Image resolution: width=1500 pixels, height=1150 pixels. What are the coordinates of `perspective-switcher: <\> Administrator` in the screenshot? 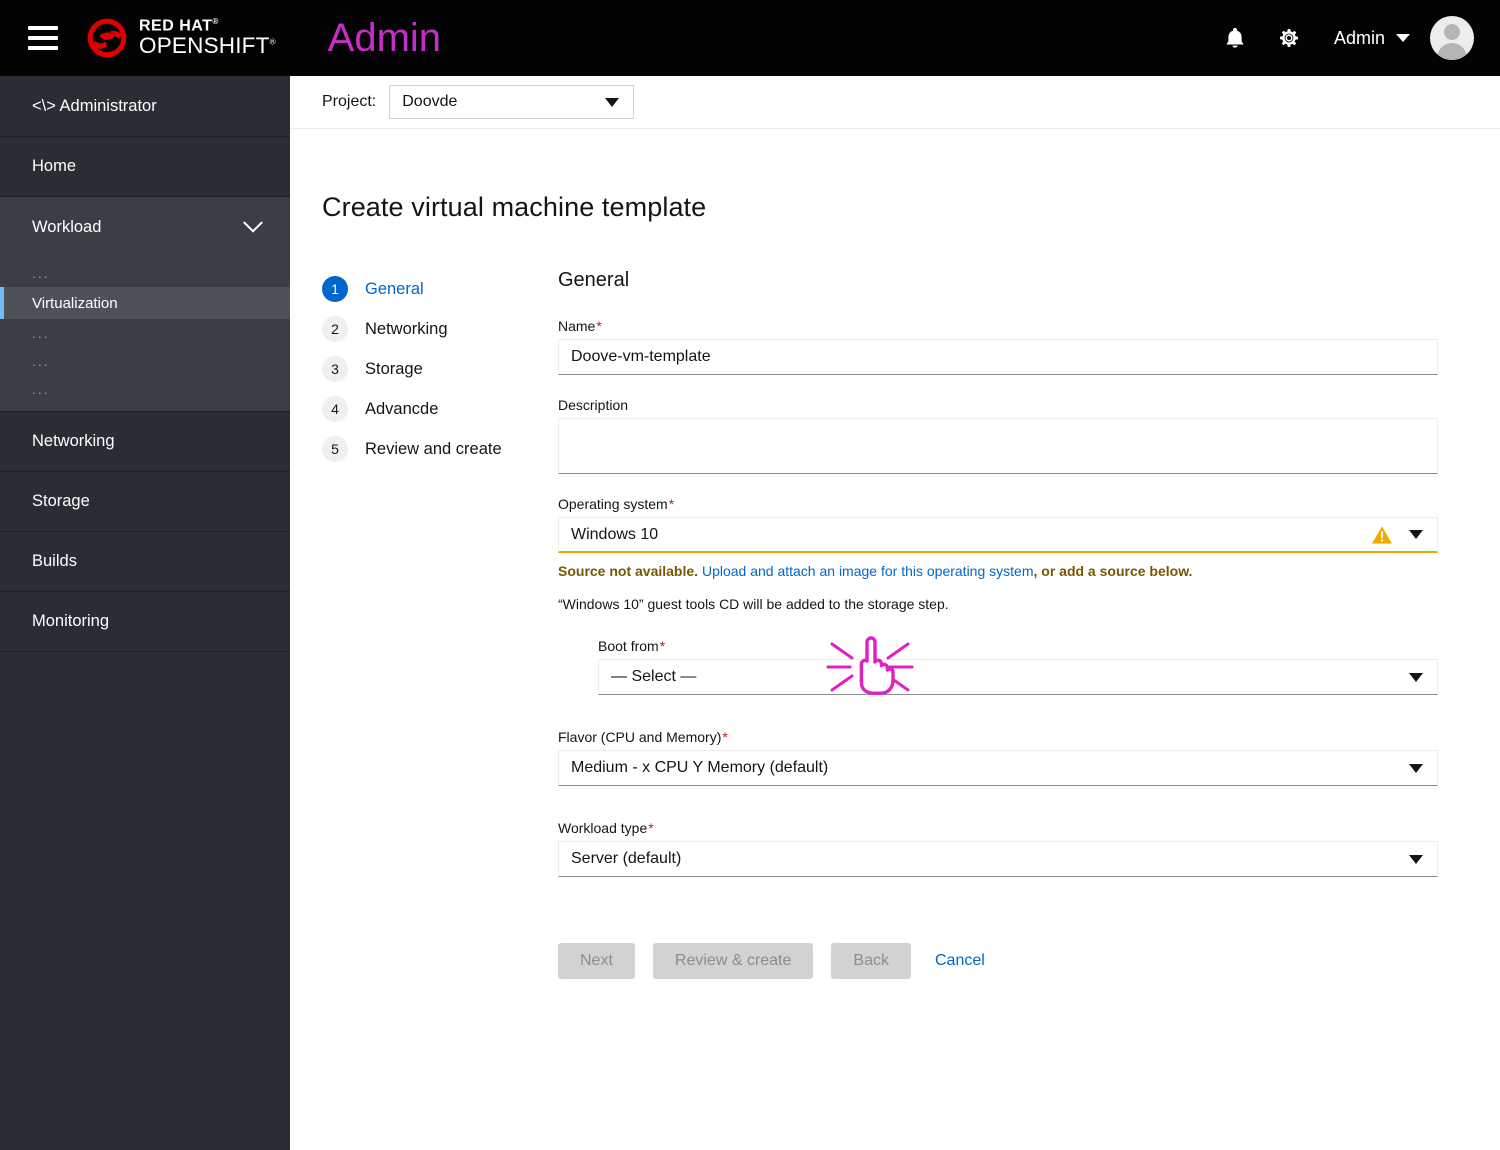 It's located at (145, 106).